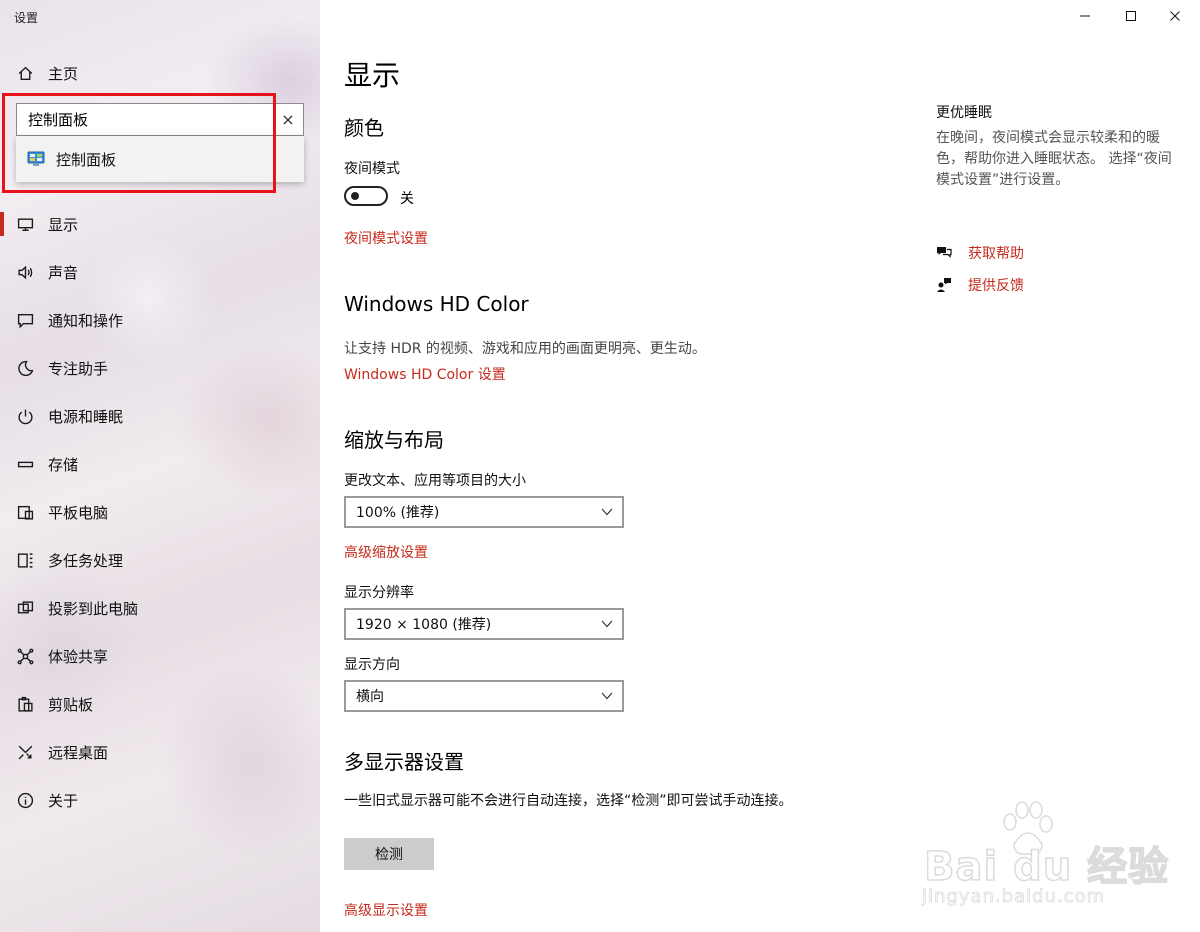 This screenshot has height=932, width=1200. What do you see at coordinates (366, 196) in the screenshot?
I see `night-mode-toggle` at bounding box center [366, 196].